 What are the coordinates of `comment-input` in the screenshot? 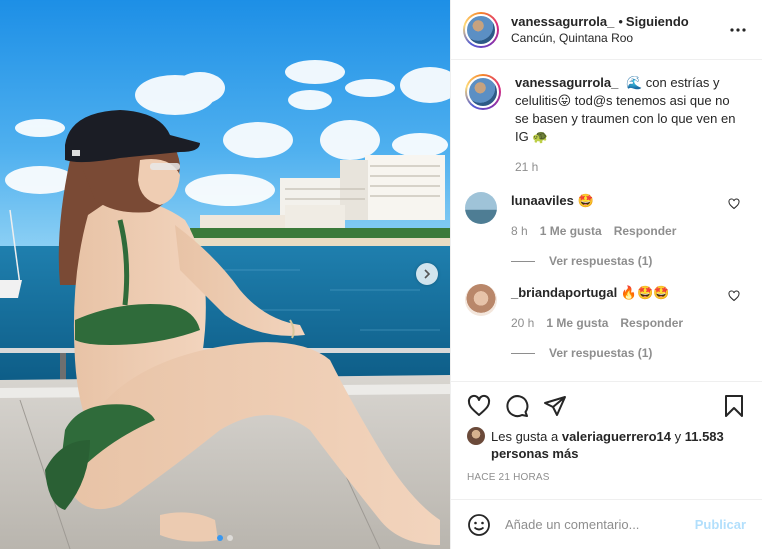 It's located at (600, 524).